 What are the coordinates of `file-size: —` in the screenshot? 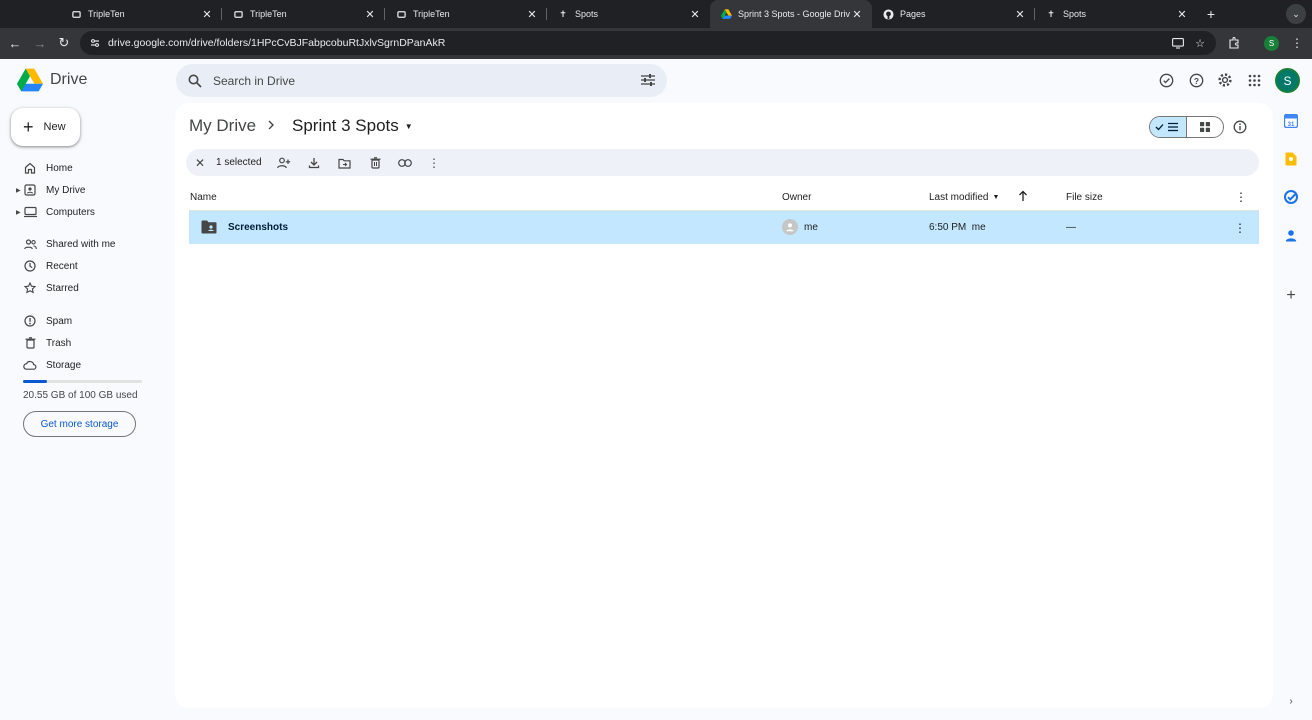 It's located at (1071, 227).